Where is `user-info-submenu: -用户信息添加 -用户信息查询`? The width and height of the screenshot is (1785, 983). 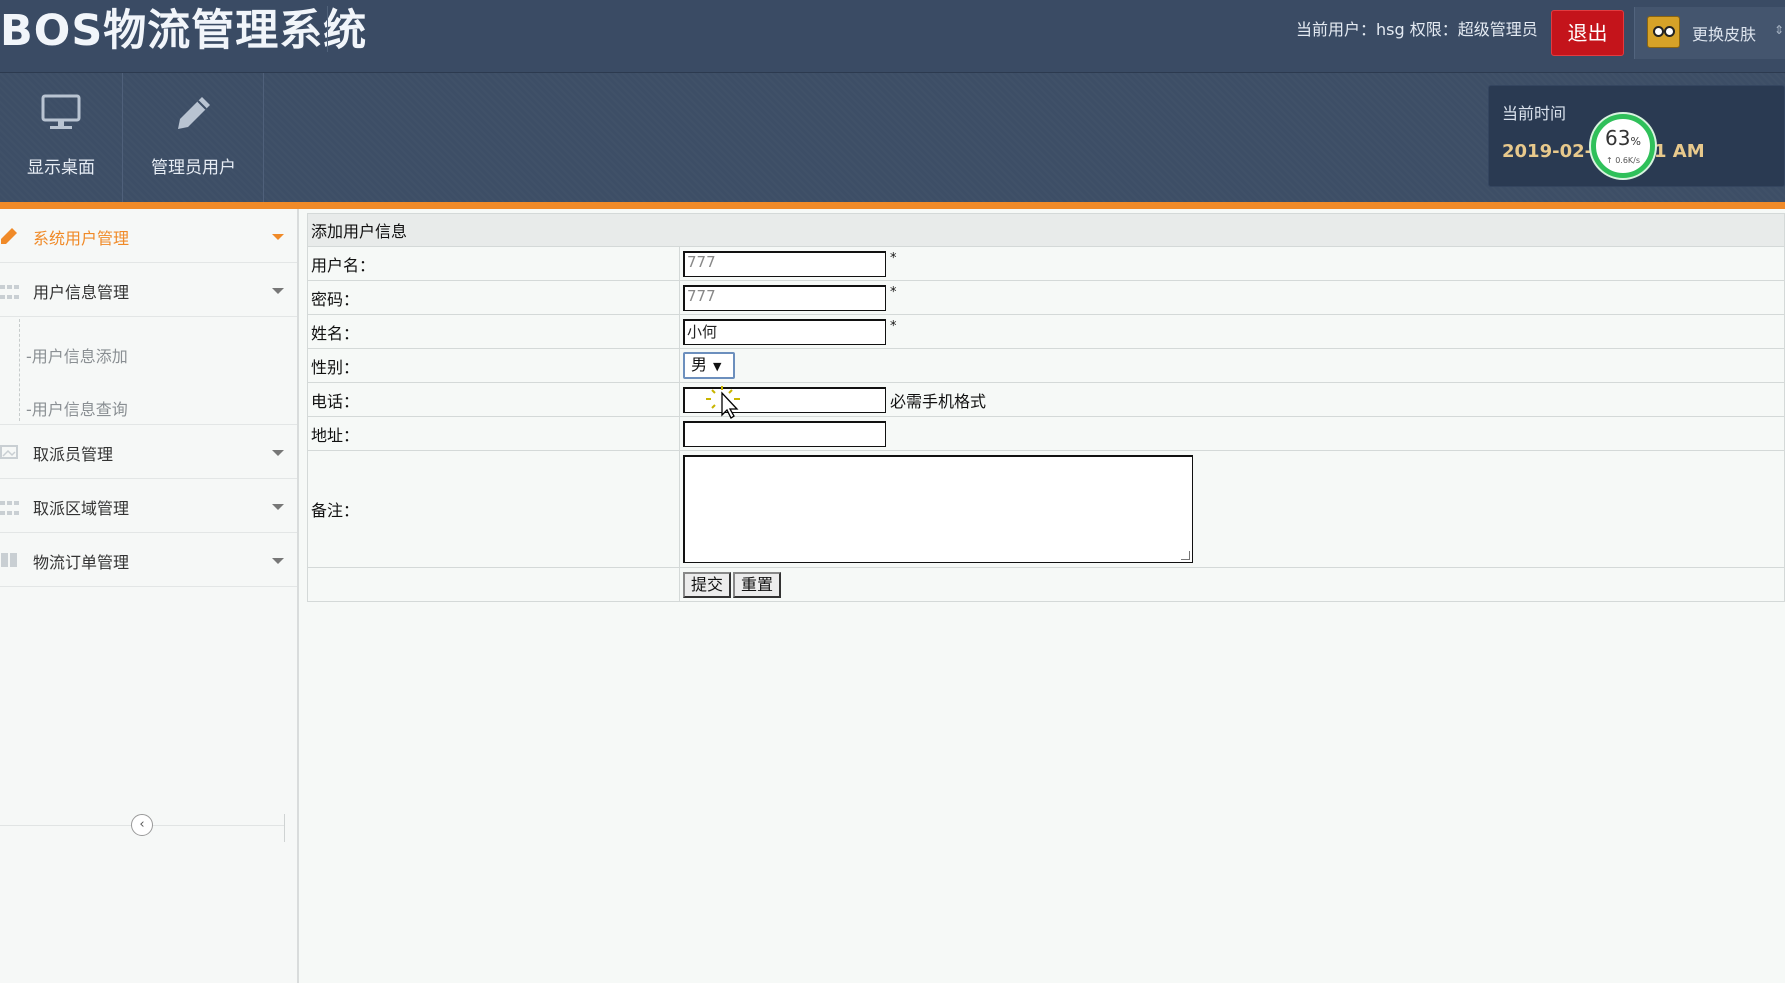
user-info-submenu: -用户信息添加 -用户信息查询 is located at coordinates (148, 371).